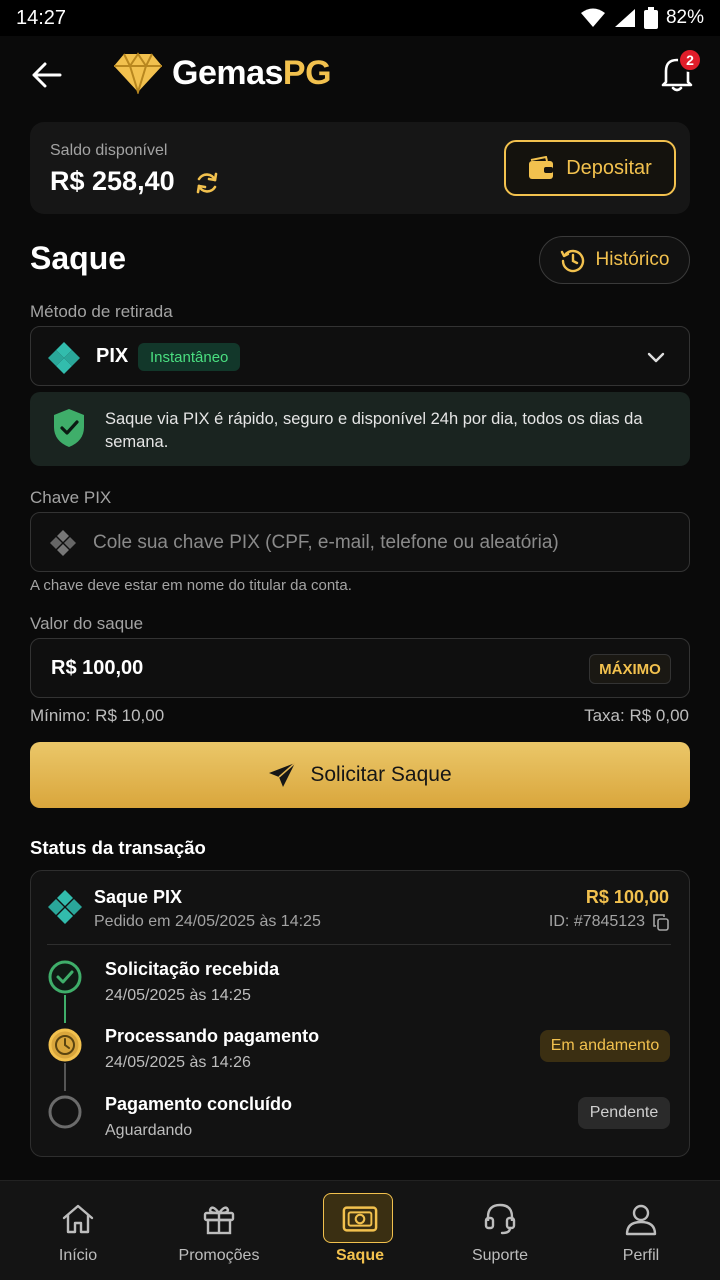 The width and height of the screenshot is (720, 1280). Describe the element at coordinates (360, 18) in the screenshot. I see `status-bar: 14:27 82%` at that location.